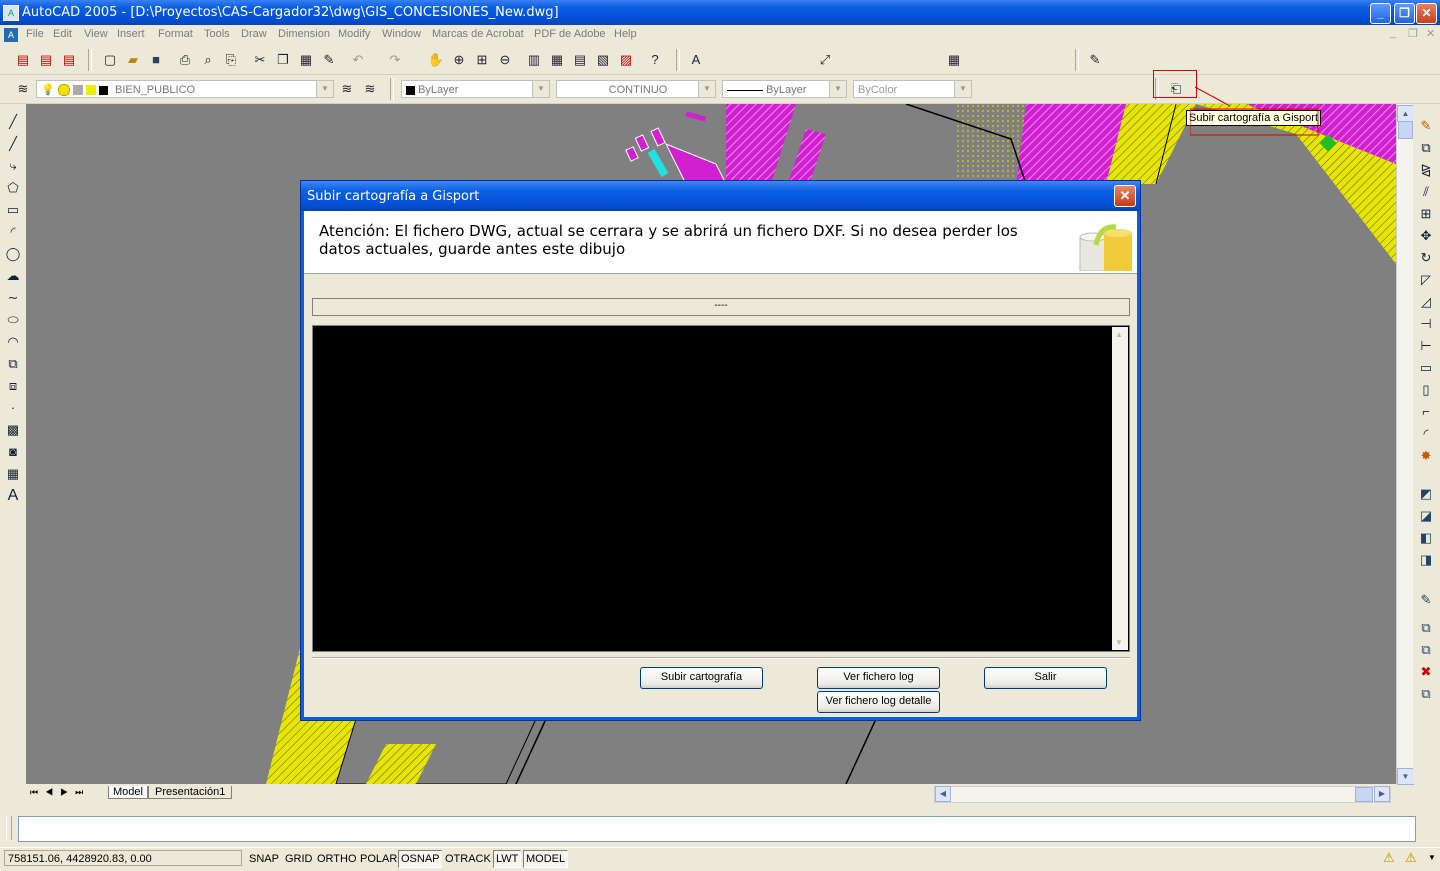 The image size is (1440, 871). I want to click on menu-insert: Insert, so click(131, 34).